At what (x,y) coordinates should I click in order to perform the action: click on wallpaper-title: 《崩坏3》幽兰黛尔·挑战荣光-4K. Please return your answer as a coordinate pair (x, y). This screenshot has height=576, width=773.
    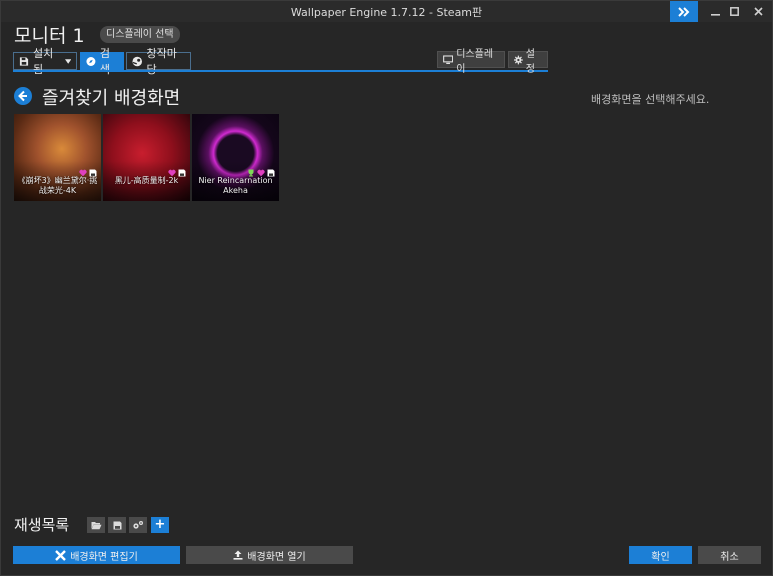
    Looking at the image, I should click on (57, 185).